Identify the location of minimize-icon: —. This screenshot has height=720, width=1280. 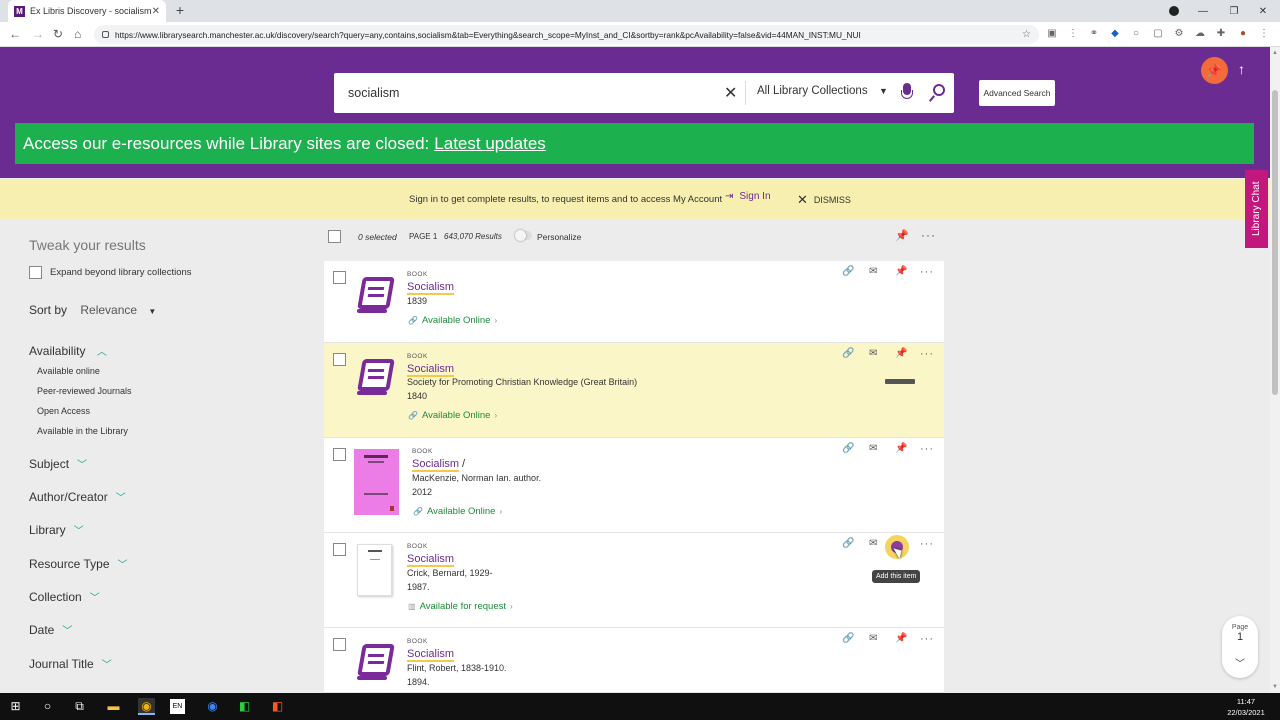
(1203, 11).